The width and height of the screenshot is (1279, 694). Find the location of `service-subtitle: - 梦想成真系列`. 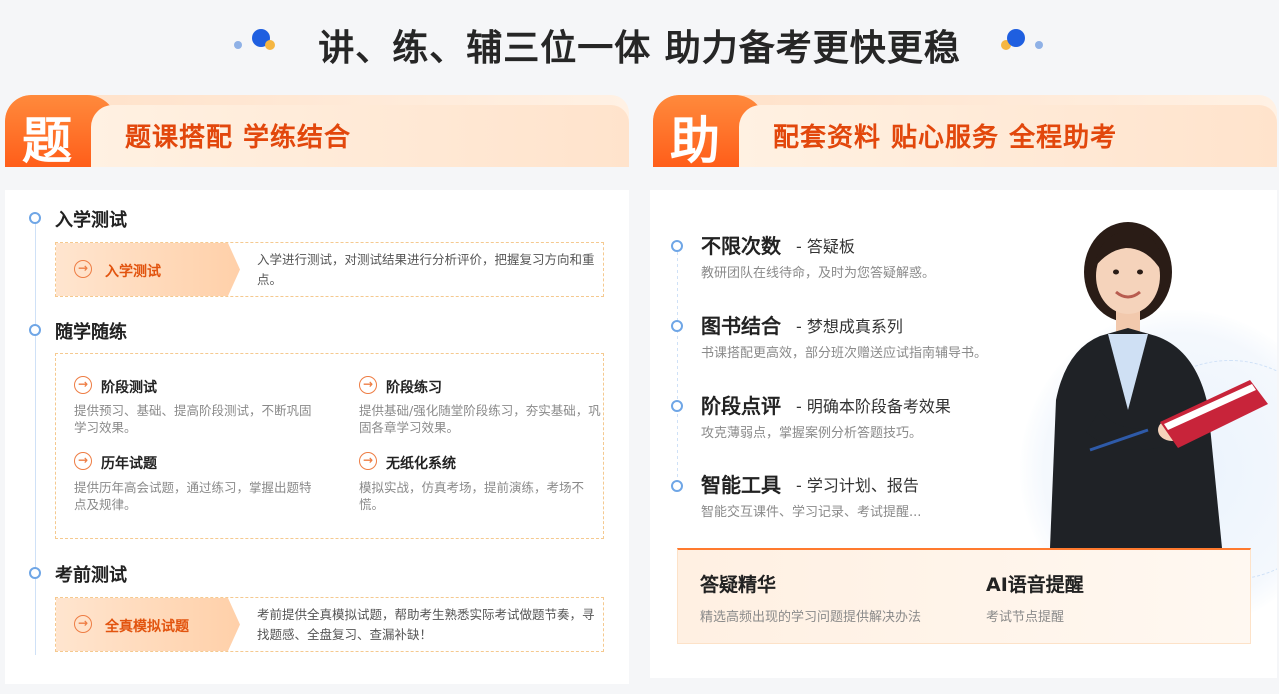

service-subtitle: - 梦想成真系列 is located at coordinates (849, 326).